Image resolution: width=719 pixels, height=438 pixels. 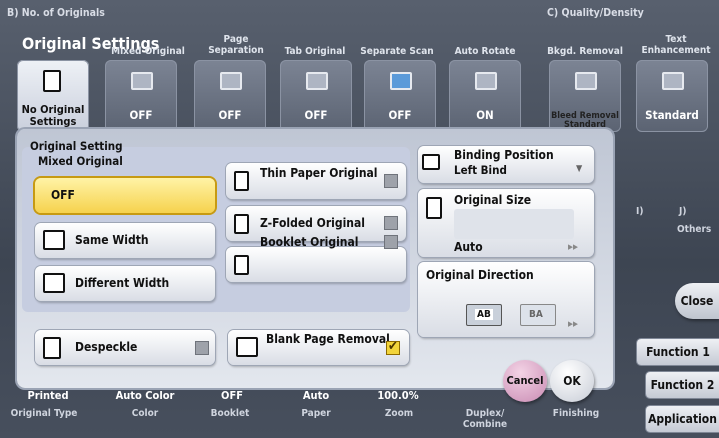 What do you see at coordinates (53, 115) in the screenshot?
I see `no-original-settings-label: No Original Settings` at bounding box center [53, 115].